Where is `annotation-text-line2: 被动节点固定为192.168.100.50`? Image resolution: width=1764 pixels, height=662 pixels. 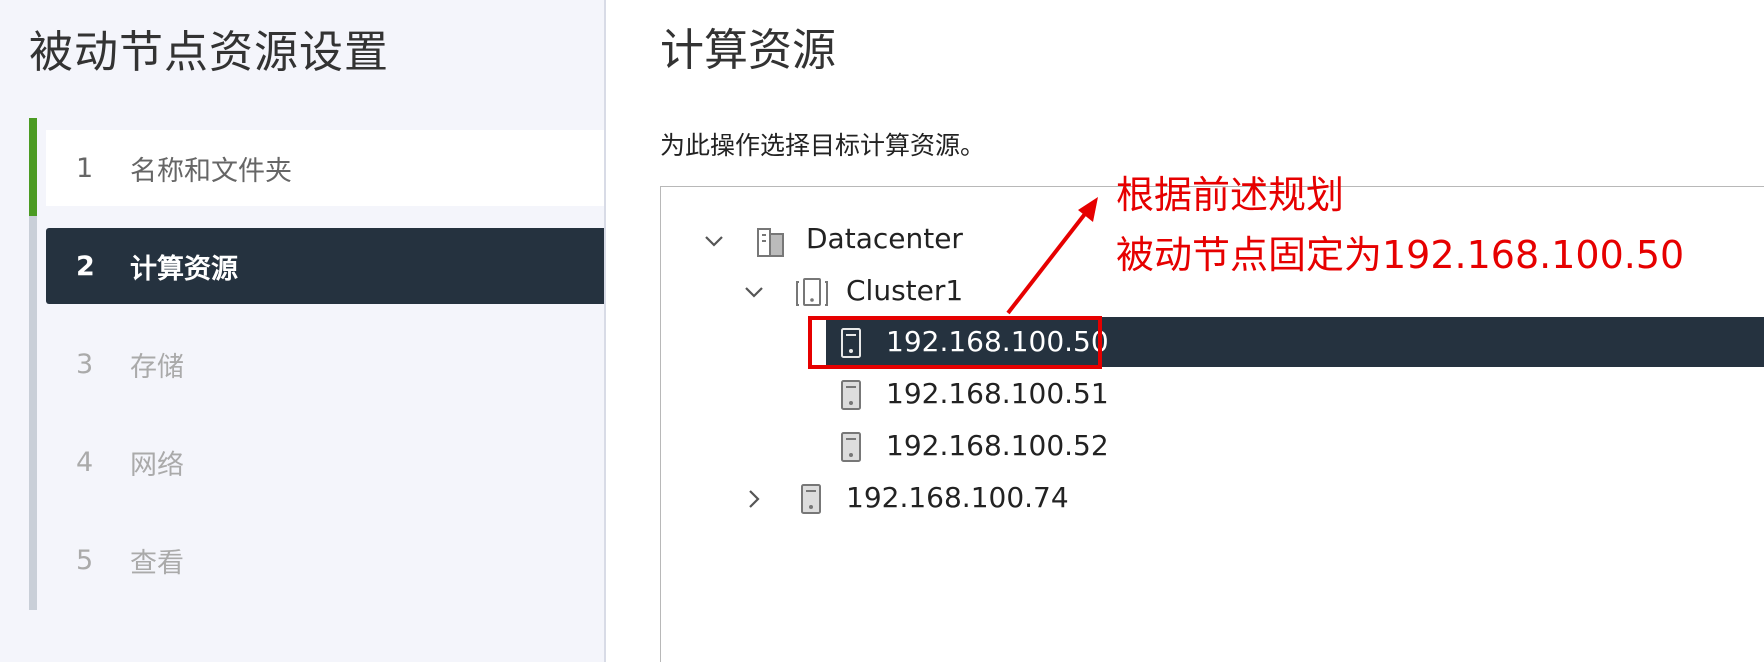
annotation-text-line2: 被动节点固定为192.168.100.50 is located at coordinates (1400, 255).